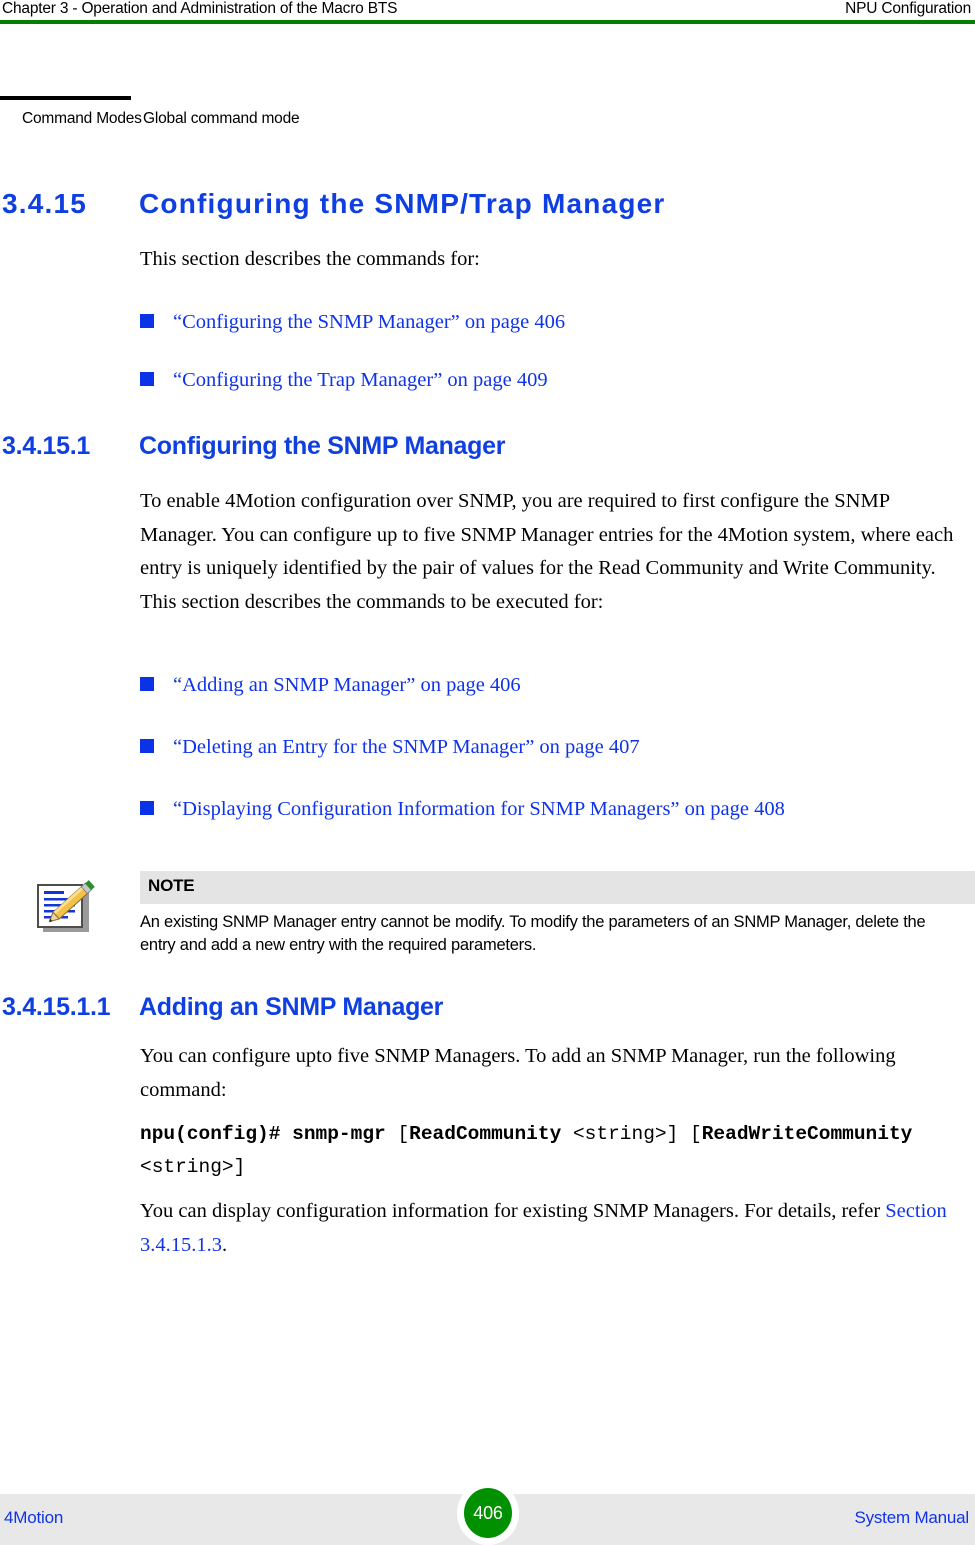 Image resolution: width=975 pixels, height=1545 pixels. I want to click on section-number: 3.4.15, so click(45, 203).